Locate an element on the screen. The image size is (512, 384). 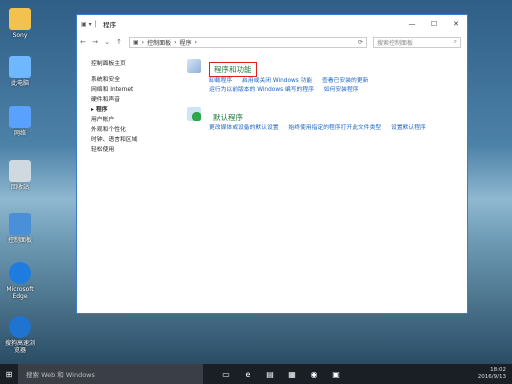
desktop-icon-network: 网络 is located at coordinates (20, 121).